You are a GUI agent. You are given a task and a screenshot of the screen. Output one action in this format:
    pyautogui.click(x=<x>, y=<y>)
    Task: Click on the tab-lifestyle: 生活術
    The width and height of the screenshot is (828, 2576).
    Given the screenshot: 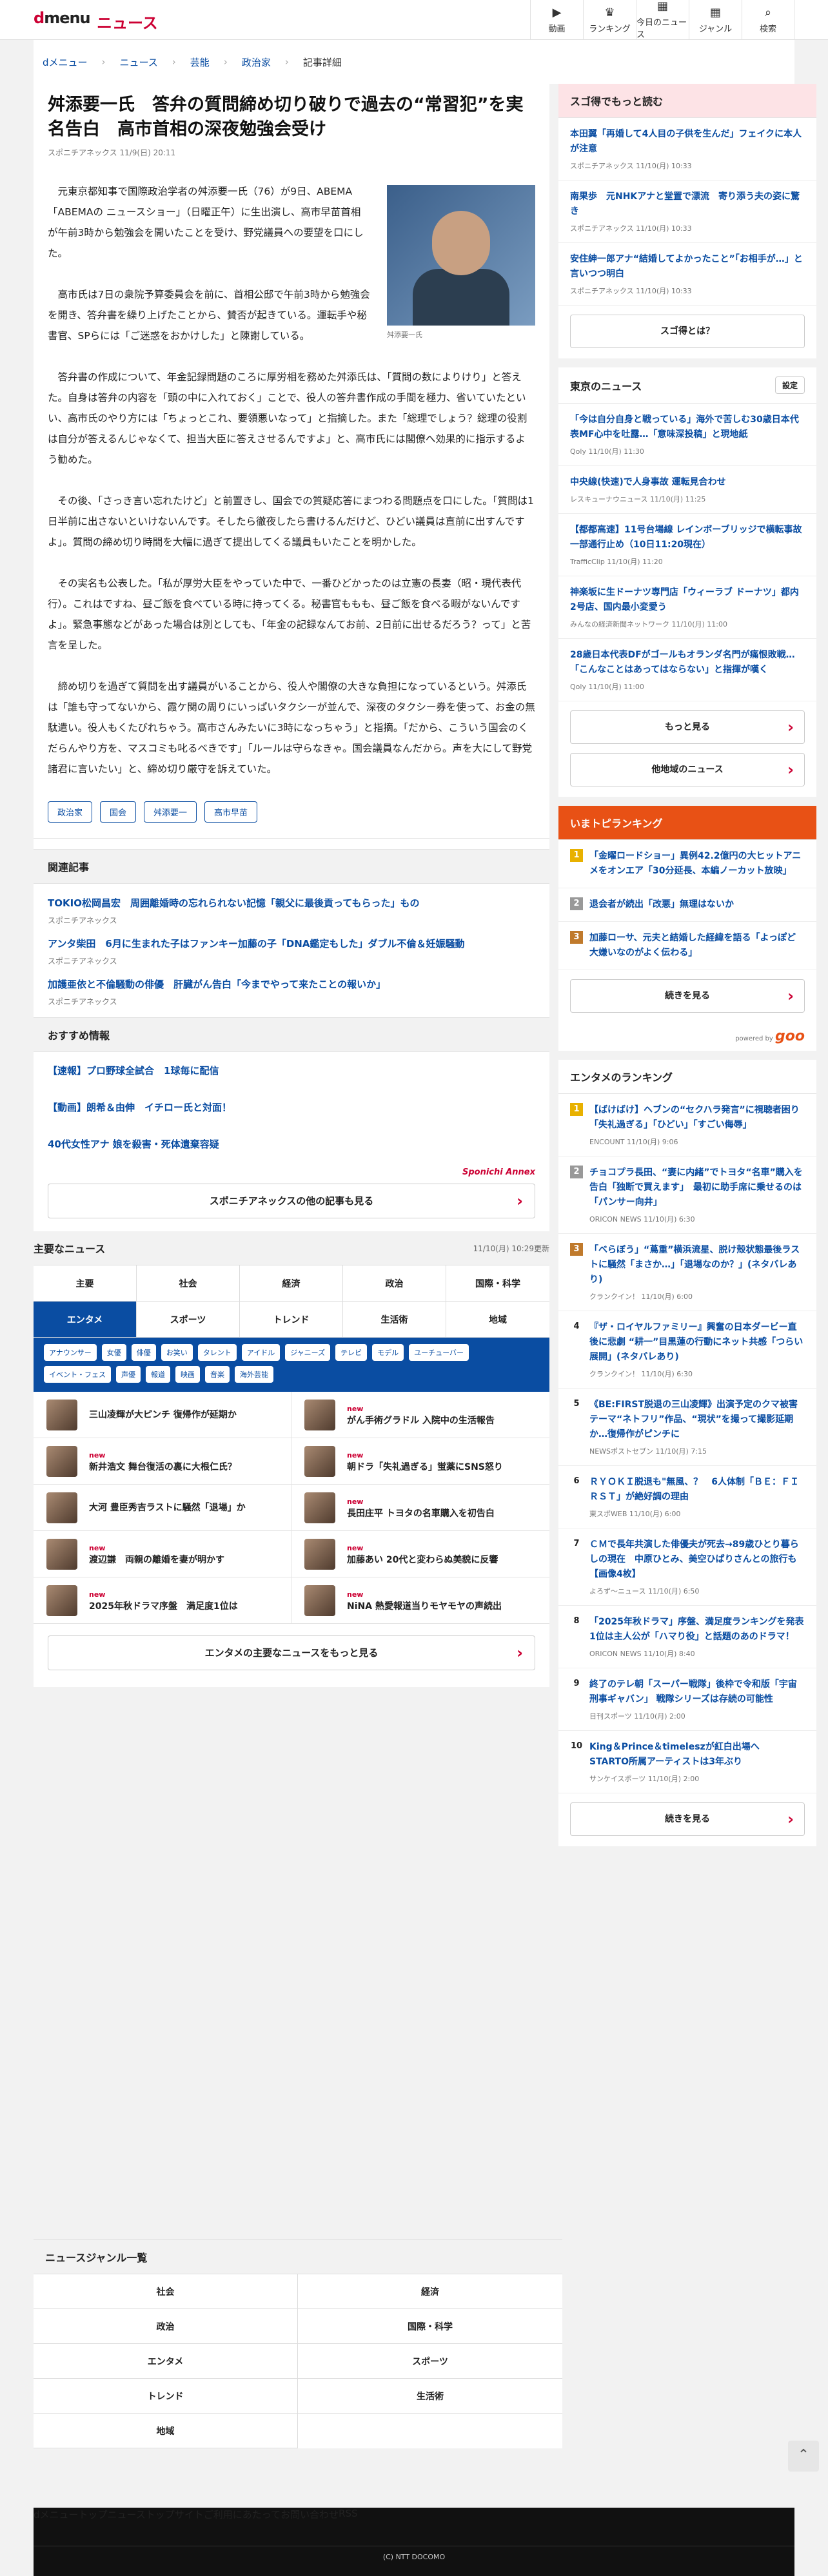 What is the action you would take?
    pyautogui.click(x=394, y=1320)
    